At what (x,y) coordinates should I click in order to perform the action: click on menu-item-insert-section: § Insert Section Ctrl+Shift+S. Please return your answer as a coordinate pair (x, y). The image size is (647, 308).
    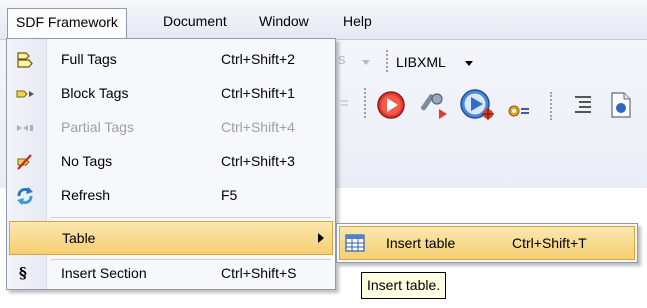
    Looking at the image, I should click on (171, 274).